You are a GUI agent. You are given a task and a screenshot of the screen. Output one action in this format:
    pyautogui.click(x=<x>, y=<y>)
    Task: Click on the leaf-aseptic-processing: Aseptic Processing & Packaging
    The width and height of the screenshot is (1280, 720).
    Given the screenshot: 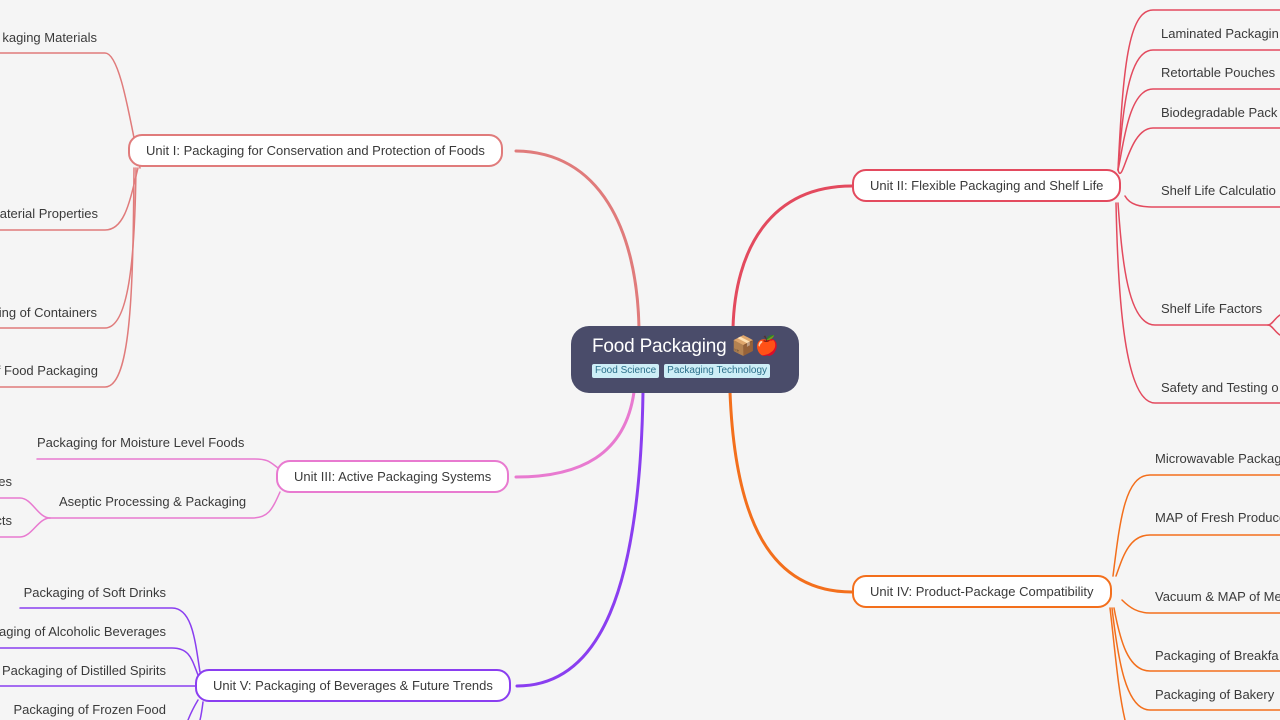 What is the action you would take?
    pyautogui.click(x=152, y=502)
    